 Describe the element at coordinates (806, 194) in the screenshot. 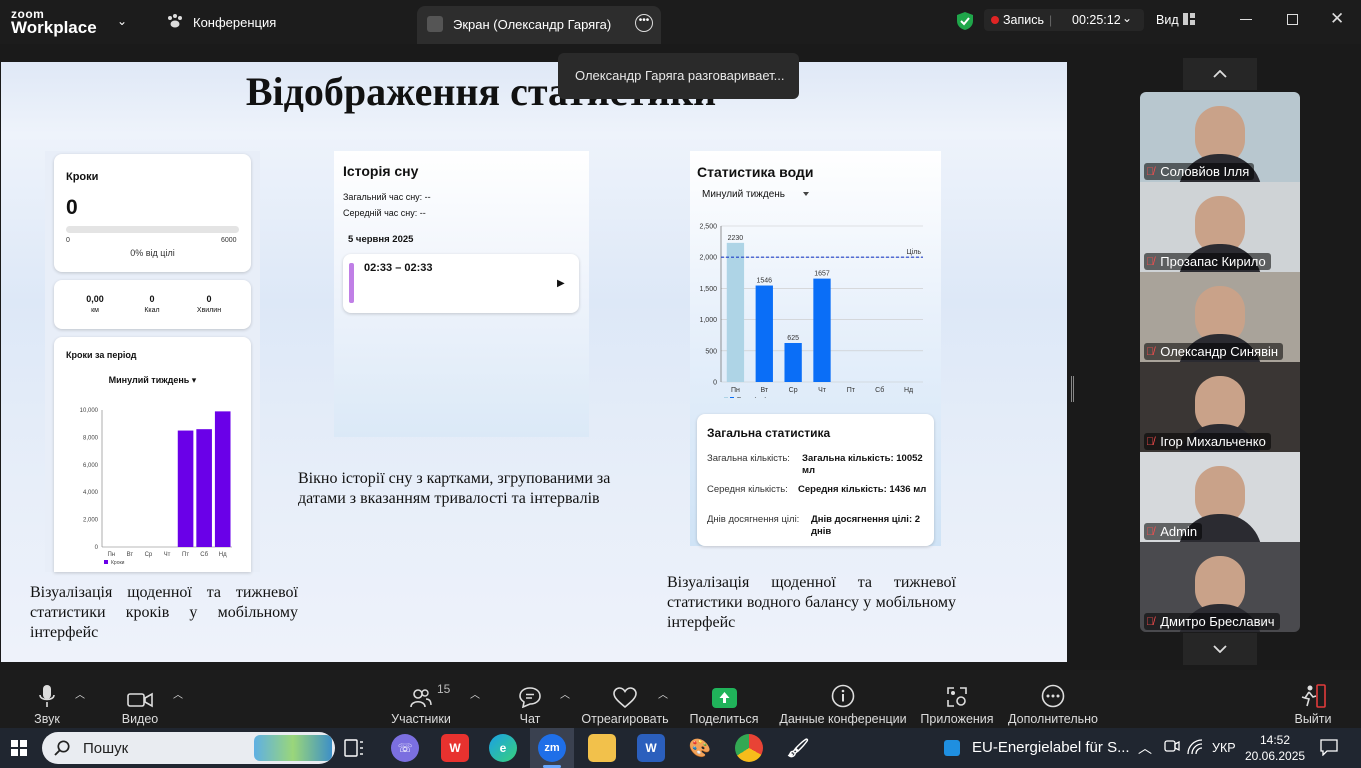

I see `dropdown-arrow-icon` at that location.